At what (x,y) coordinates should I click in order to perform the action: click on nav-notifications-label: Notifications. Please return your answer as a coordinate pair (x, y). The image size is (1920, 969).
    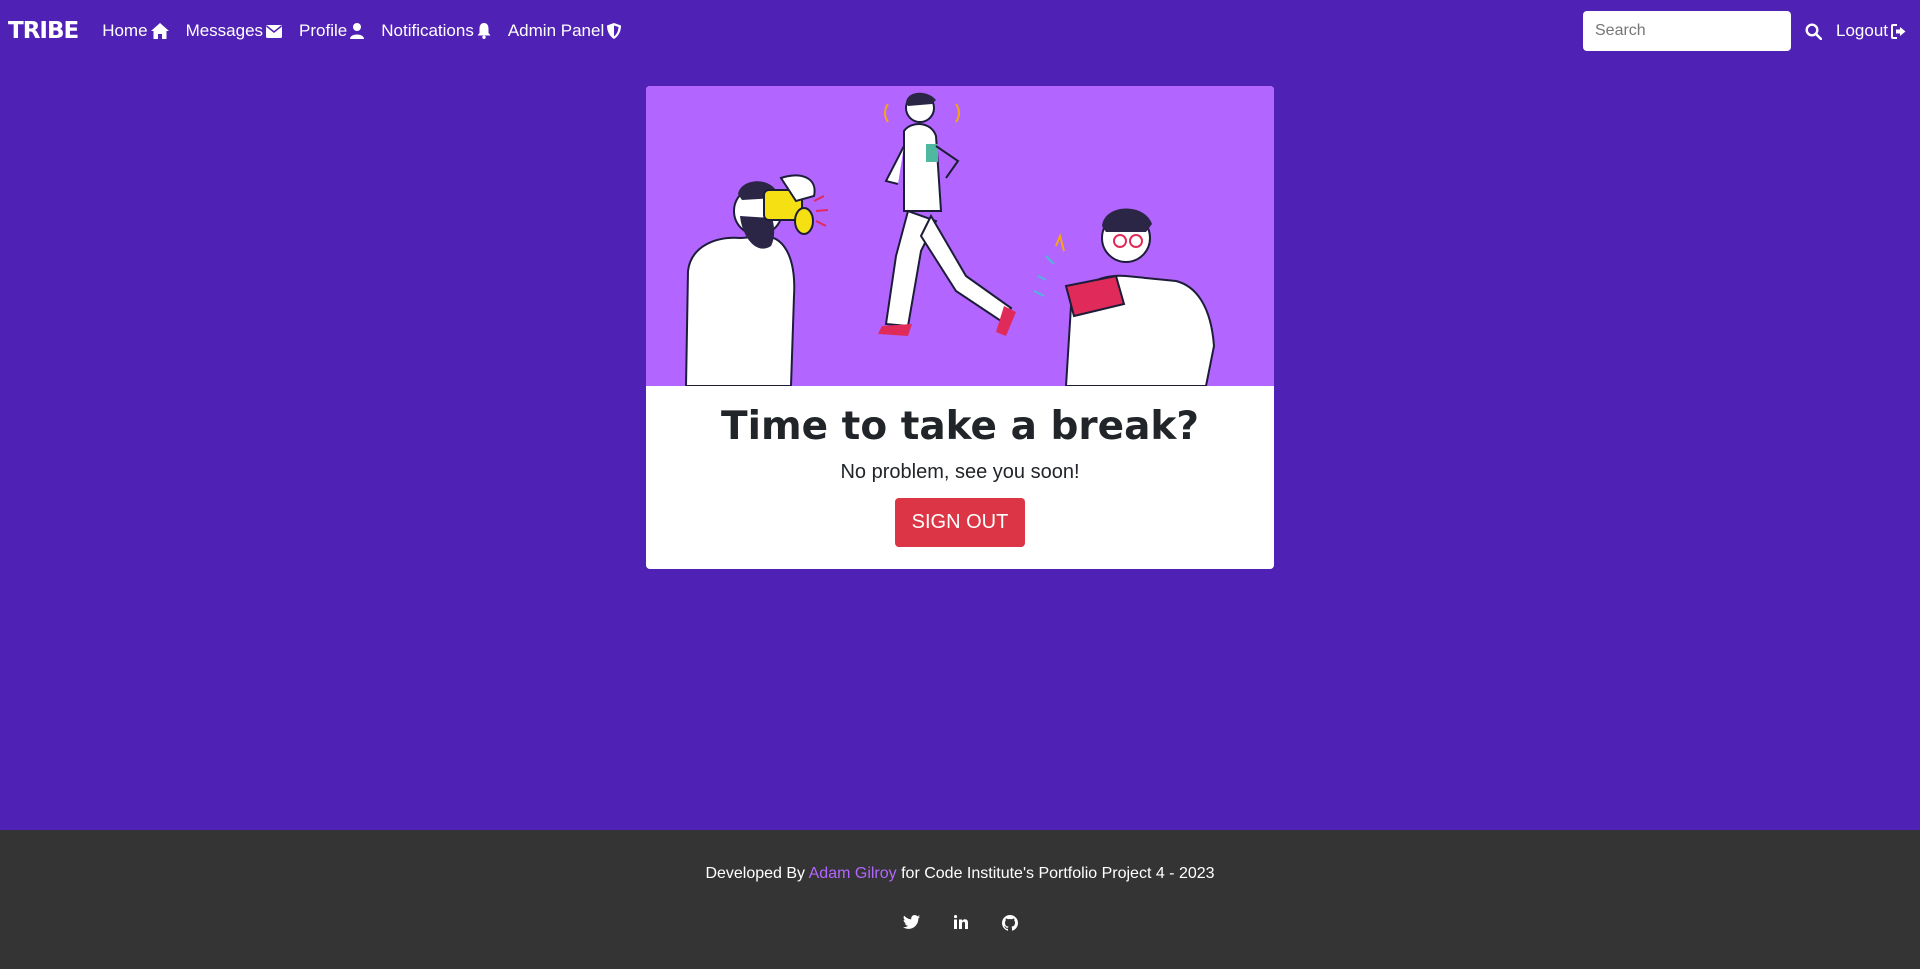
    Looking at the image, I should click on (427, 30).